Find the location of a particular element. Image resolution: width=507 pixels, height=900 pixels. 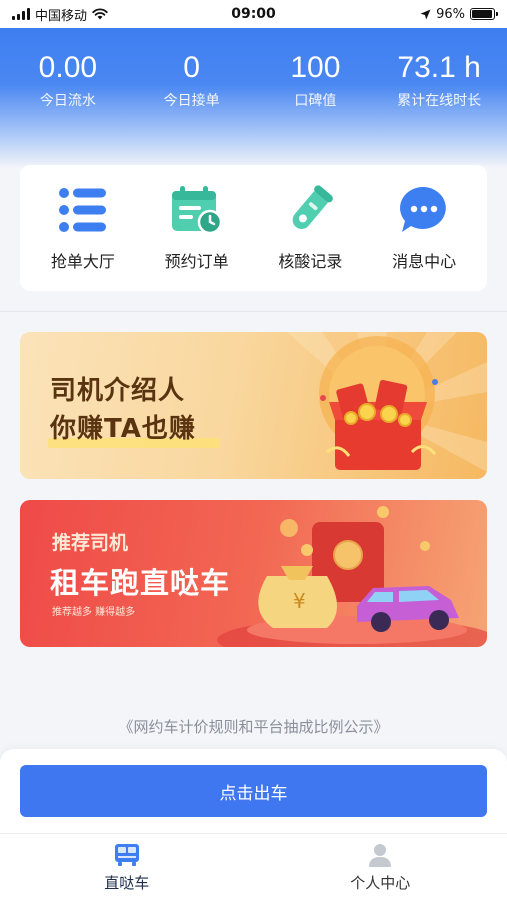

carrier-label: 中国移动 is located at coordinates (61, 16).